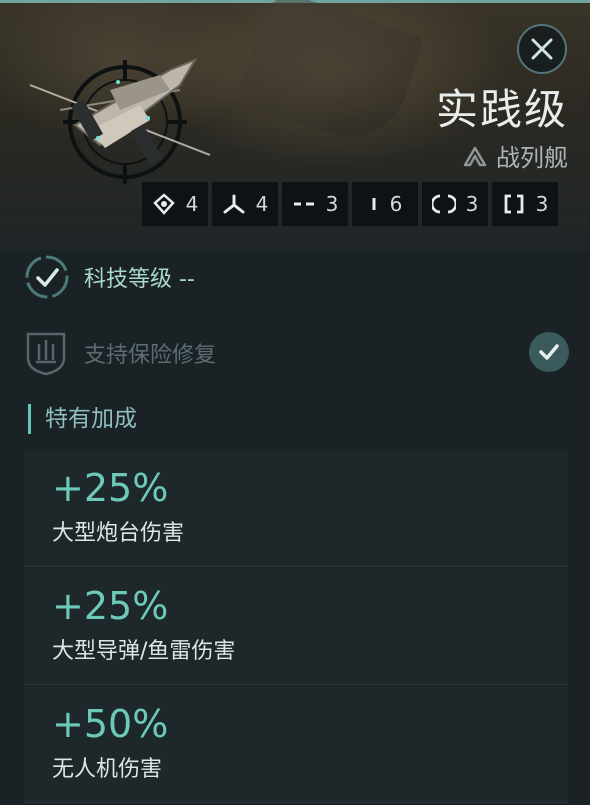 The height and width of the screenshot is (805, 590). I want to click on mid-slot: 3, so click(455, 204).